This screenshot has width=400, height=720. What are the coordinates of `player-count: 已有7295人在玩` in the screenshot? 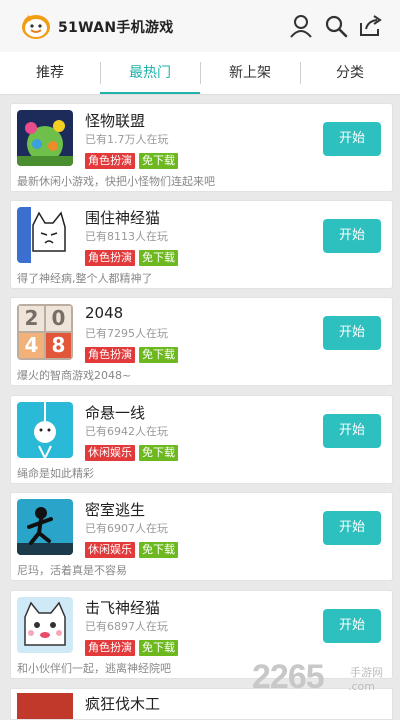 It's located at (126, 333).